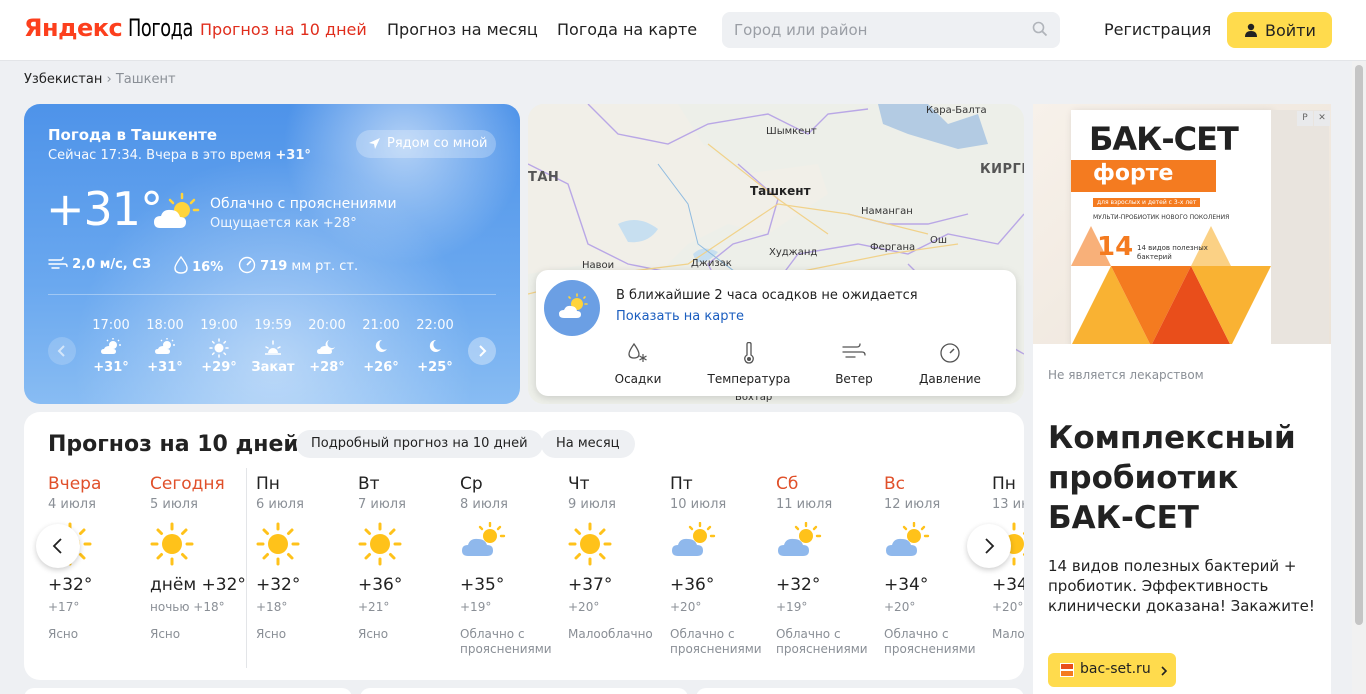 This screenshot has width=1366, height=694. Describe the element at coordinates (860, 691) in the screenshot. I see `bottom-card` at that location.